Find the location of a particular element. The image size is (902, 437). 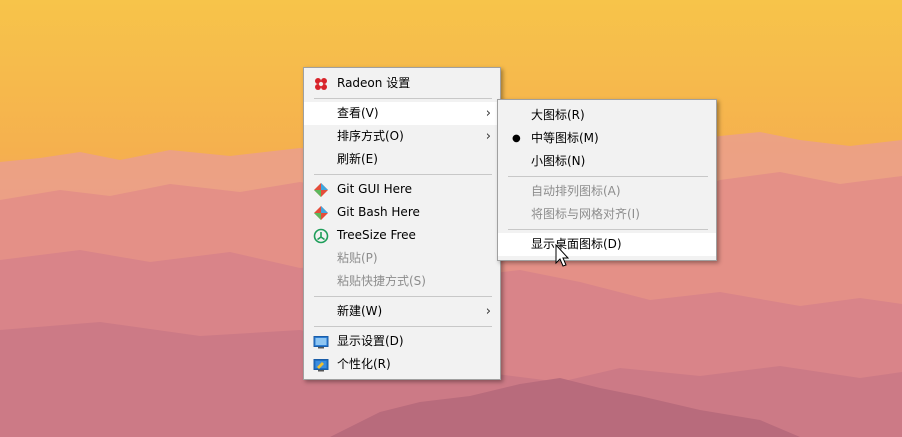

menu-item-label: 粘贴(P) is located at coordinates (357, 258).